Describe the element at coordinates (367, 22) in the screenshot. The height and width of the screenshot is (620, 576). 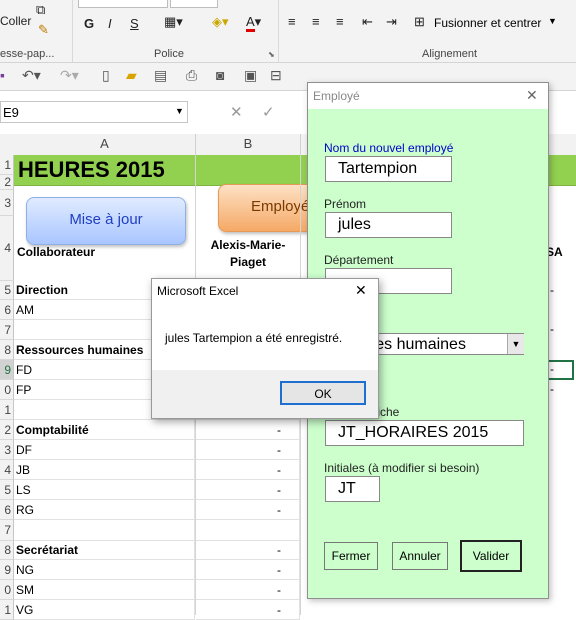
I see `decrease-indent-icon: ⇤` at that location.